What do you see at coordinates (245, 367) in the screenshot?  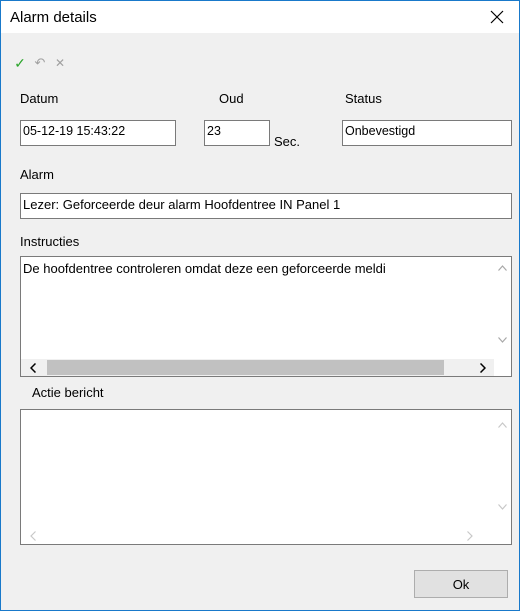 I see `horizontal-scroll-thumb` at bounding box center [245, 367].